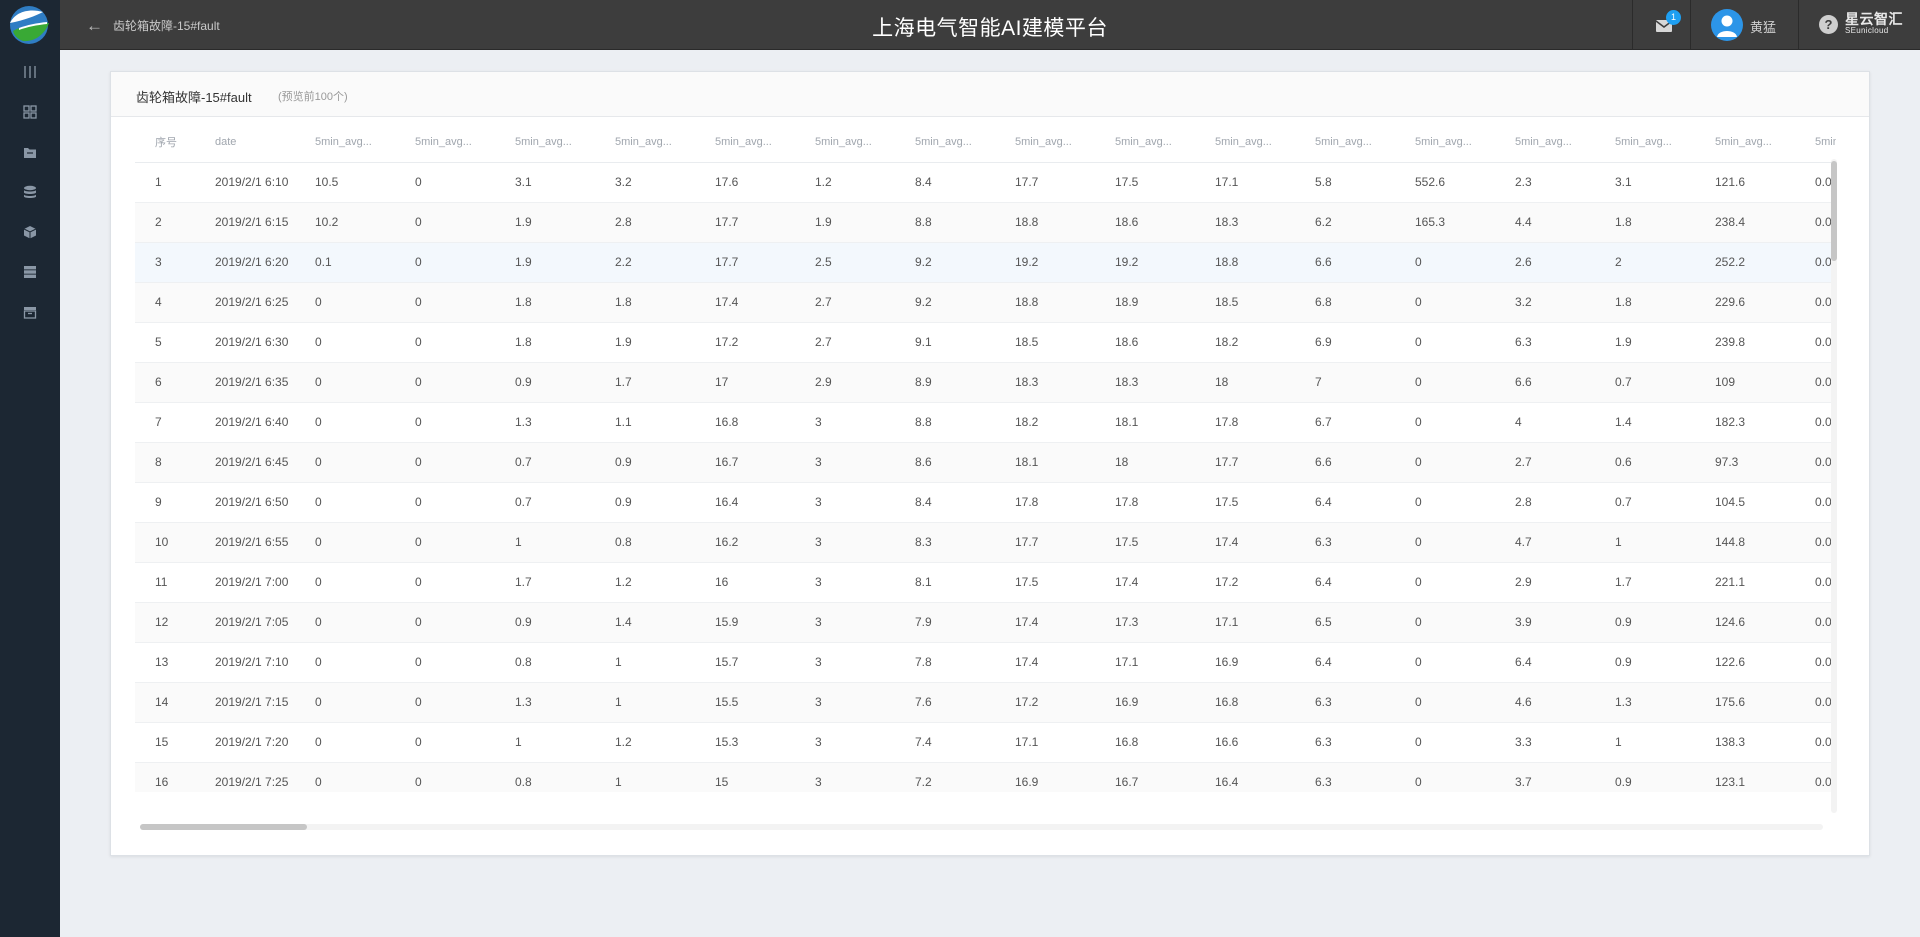 The height and width of the screenshot is (937, 1920). I want to click on back-button: ← 齿轮箱故障-15#fault, so click(153, 25).